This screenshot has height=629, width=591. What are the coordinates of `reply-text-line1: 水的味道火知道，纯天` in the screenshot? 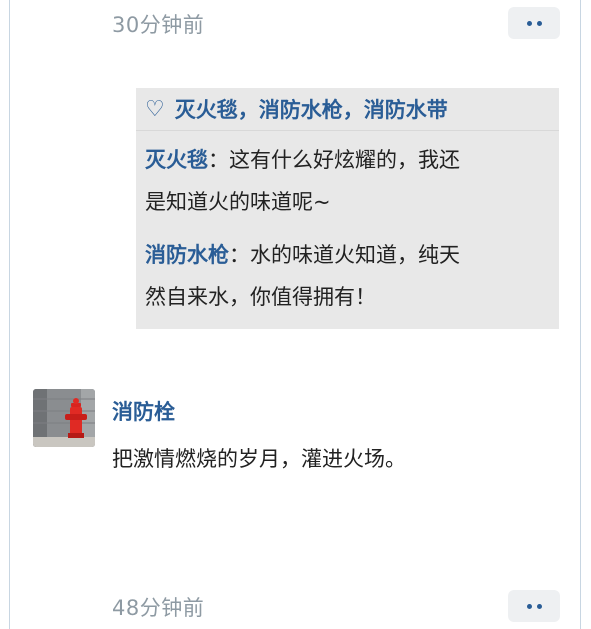 It's located at (355, 255).